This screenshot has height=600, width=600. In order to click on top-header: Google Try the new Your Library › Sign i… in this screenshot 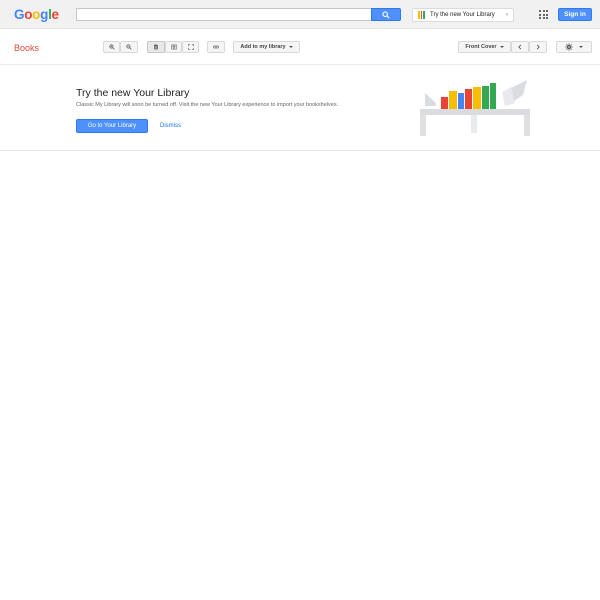, I will do `click(300, 14)`.